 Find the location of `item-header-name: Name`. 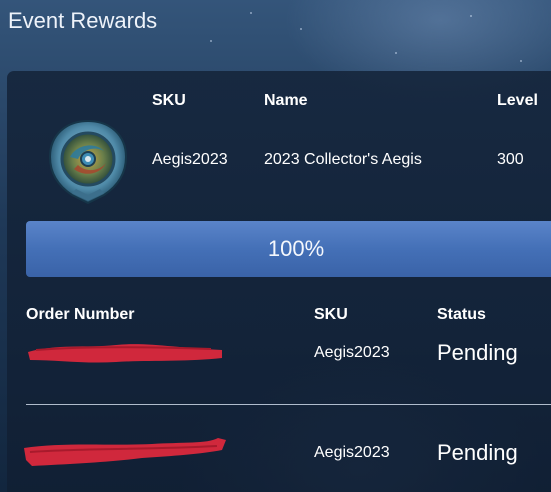

item-header-name: Name is located at coordinates (286, 100).